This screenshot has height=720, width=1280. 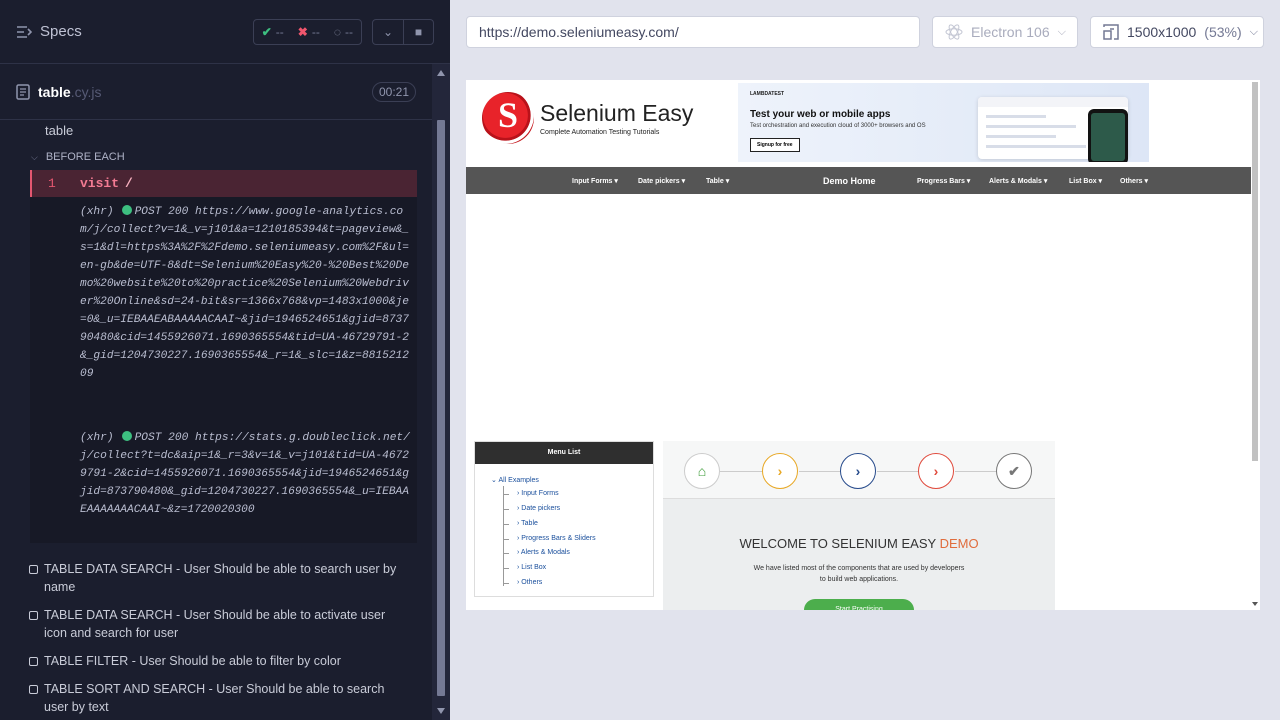 What do you see at coordinates (775, 145) in the screenshot?
I see `ad-signup-button: Signup for free` at bounding box center [775, 145].